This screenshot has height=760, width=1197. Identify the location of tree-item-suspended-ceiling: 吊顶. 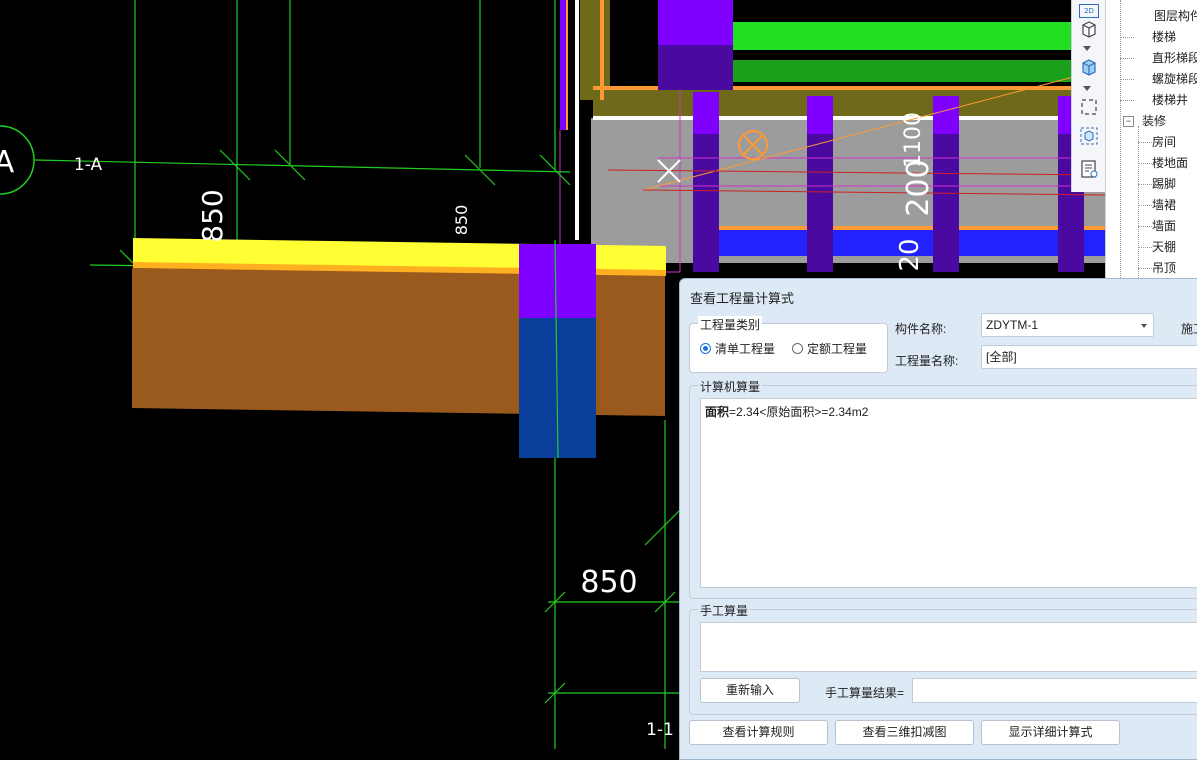
(1164, 268).